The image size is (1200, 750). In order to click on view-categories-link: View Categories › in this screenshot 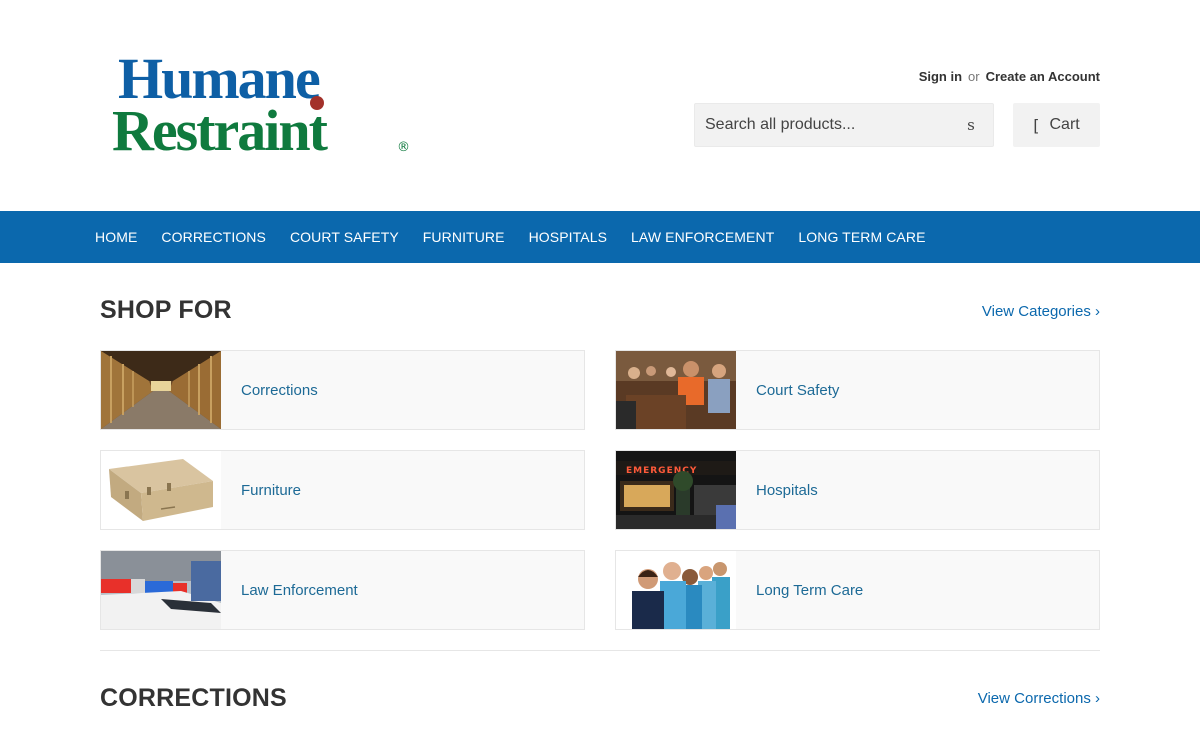, I will do `click(1041, 311)`.